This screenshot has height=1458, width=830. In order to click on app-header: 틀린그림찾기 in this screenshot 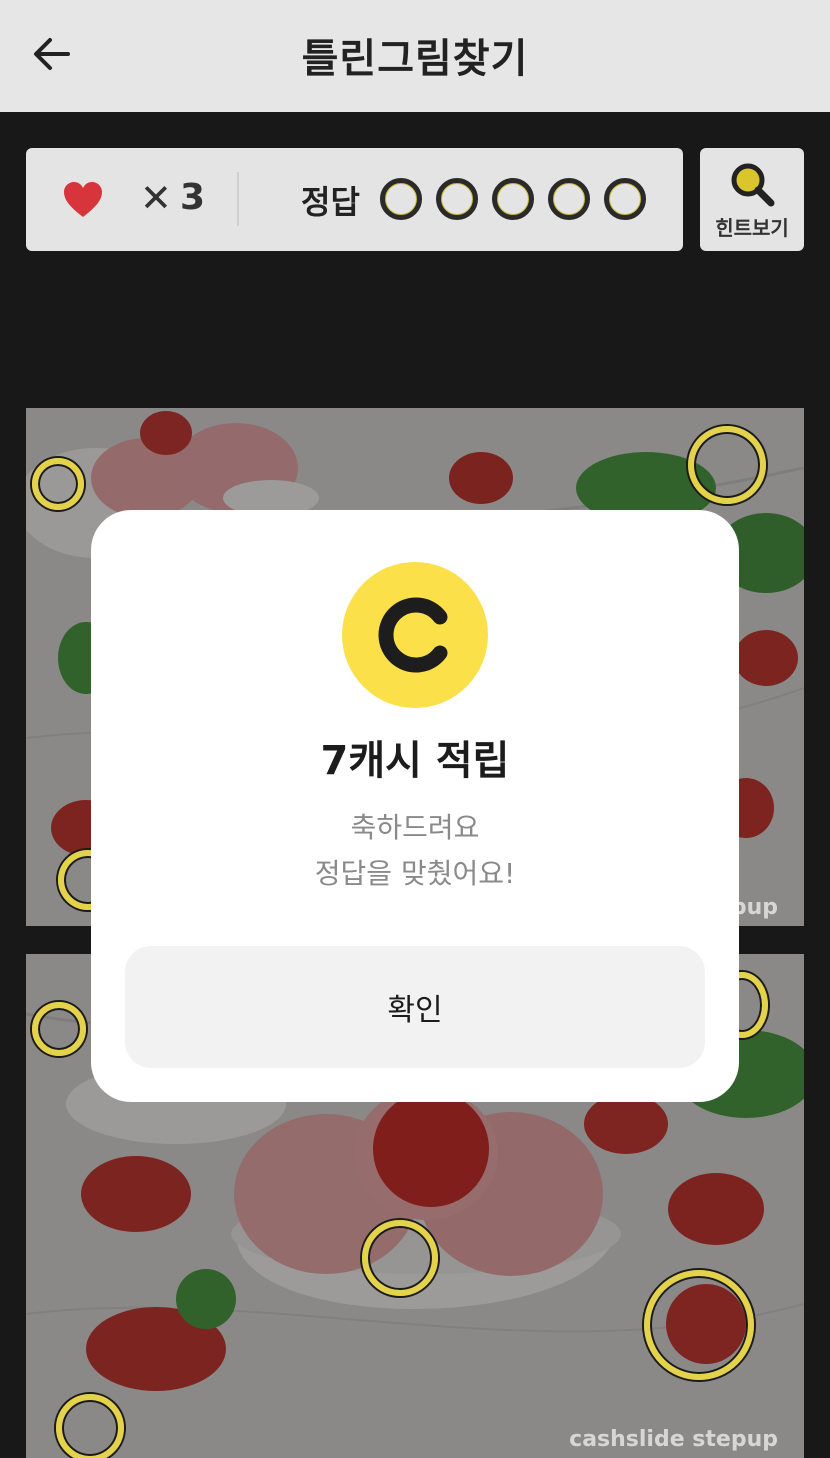, I will do `click(415, 56)`.